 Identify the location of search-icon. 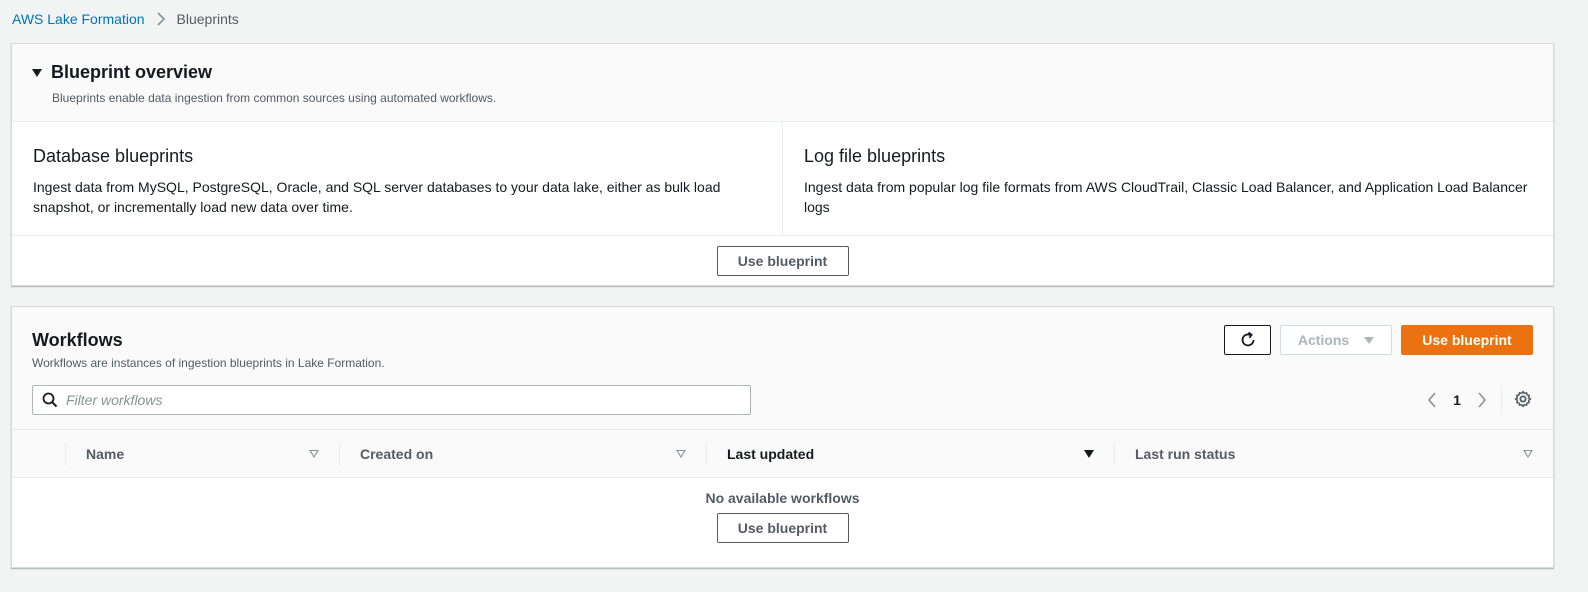
(50, 400).